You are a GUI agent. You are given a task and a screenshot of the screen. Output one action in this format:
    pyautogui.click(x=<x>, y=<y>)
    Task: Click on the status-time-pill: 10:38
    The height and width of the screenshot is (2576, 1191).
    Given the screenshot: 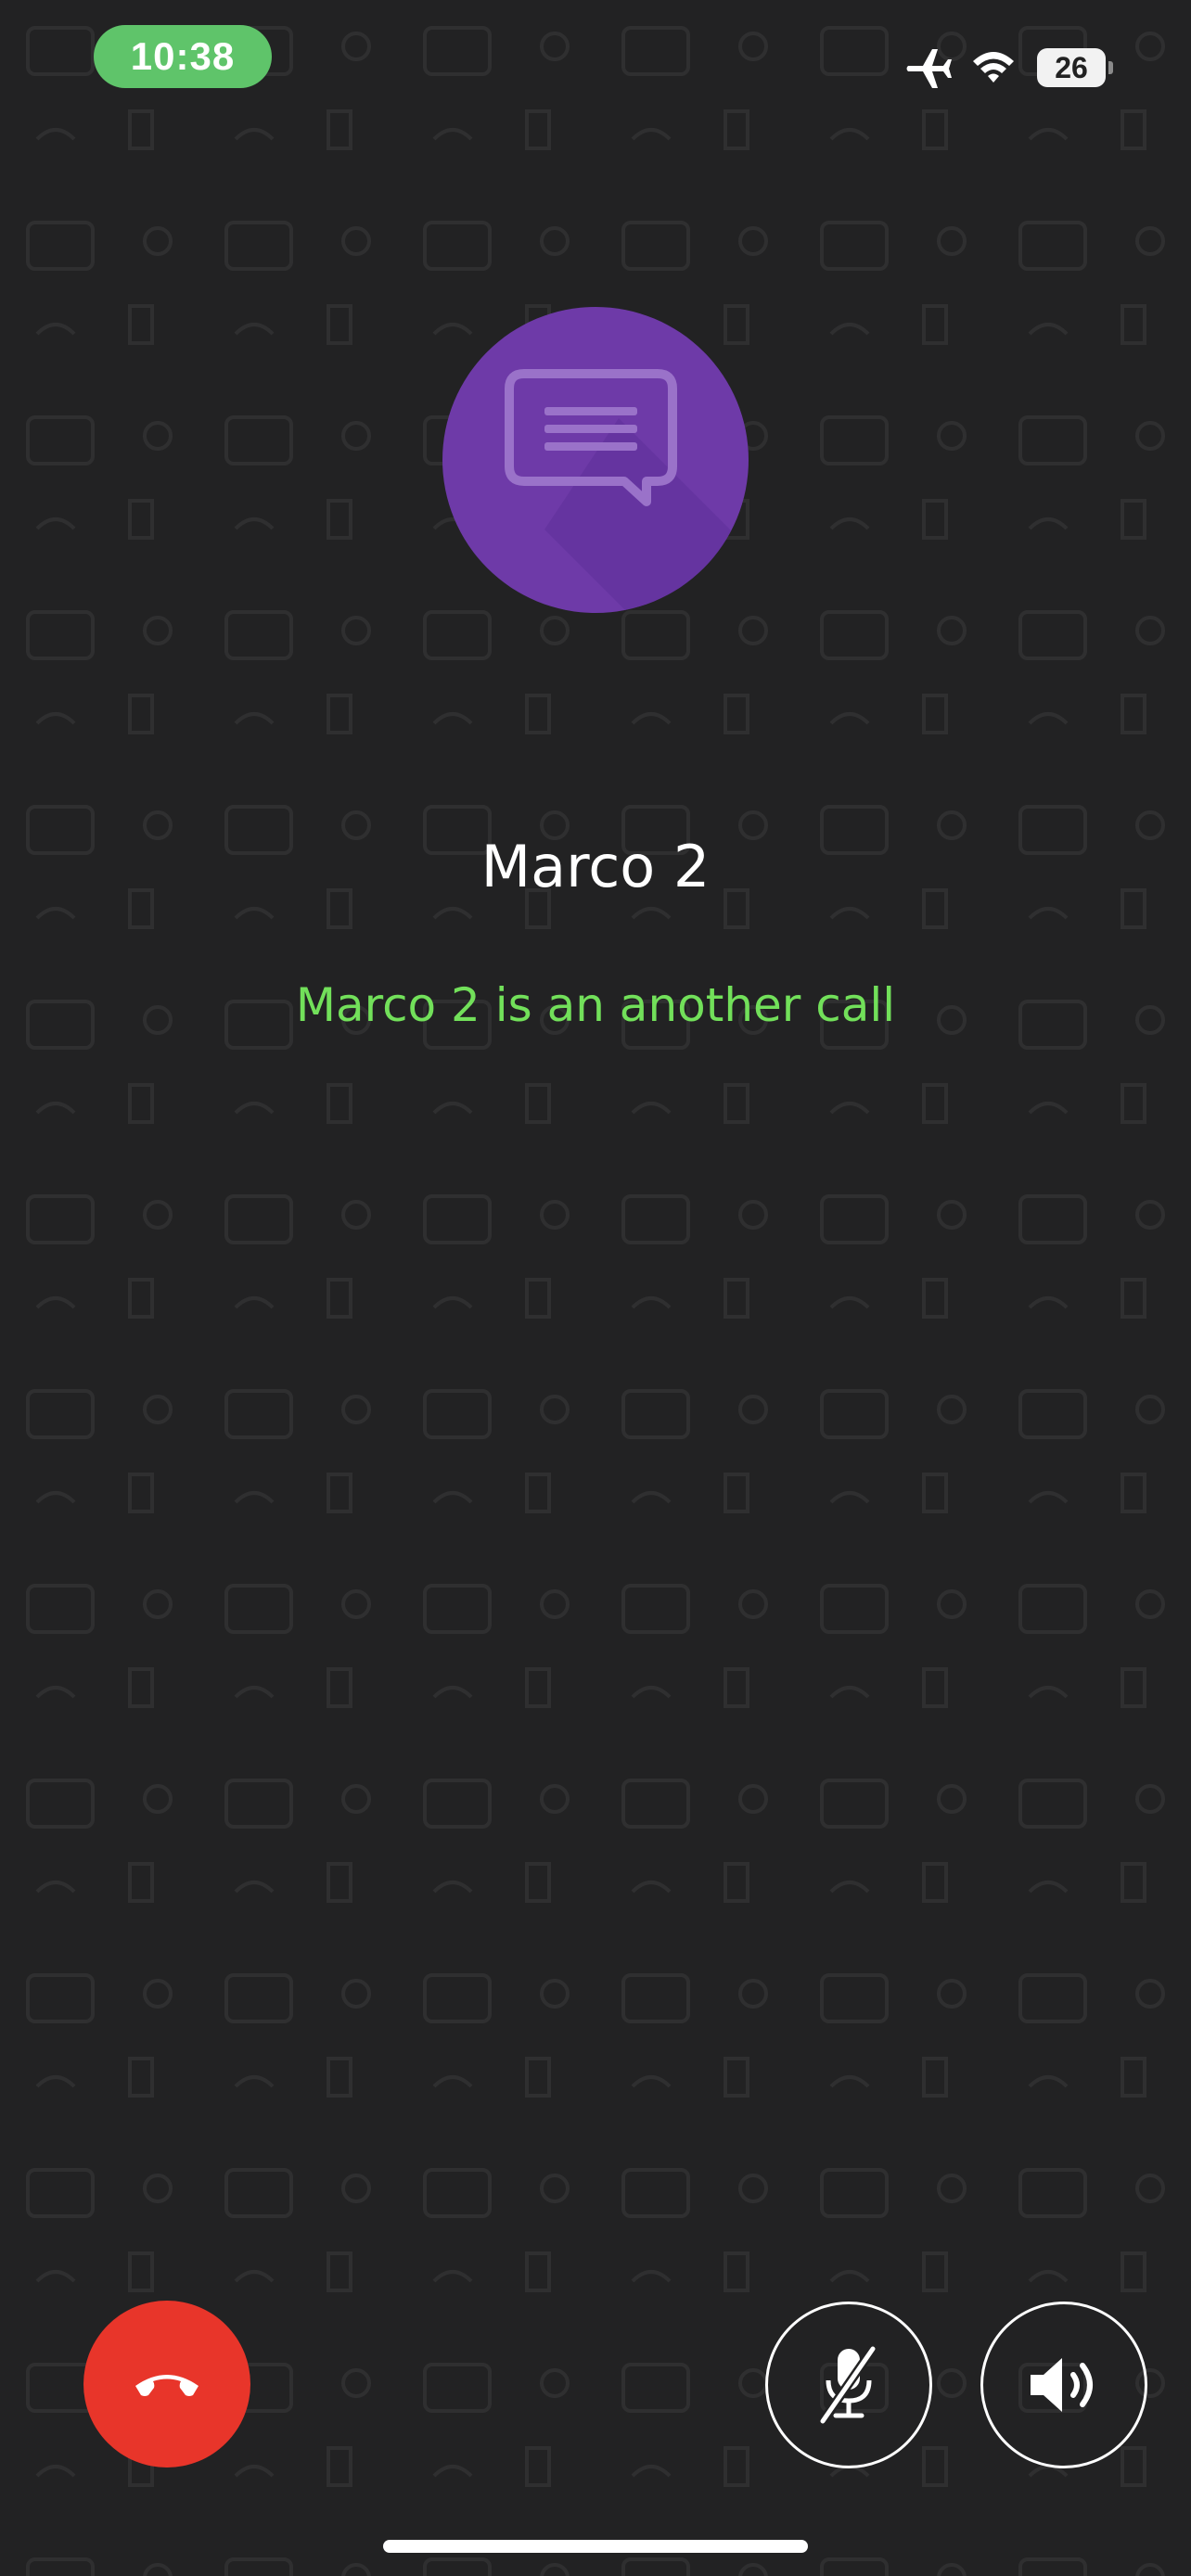 What is the action you would take?
    pyautogui.click(x=183, y=56)
    